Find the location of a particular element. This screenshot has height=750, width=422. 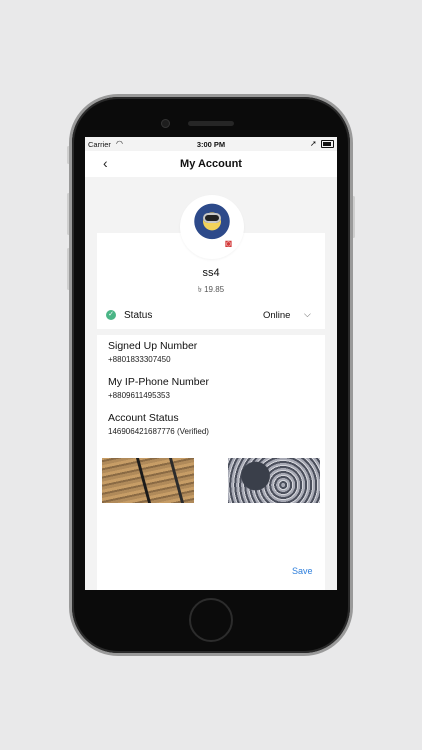

signed-up-value: +8801833307450 is located at coordinates (139, 359).